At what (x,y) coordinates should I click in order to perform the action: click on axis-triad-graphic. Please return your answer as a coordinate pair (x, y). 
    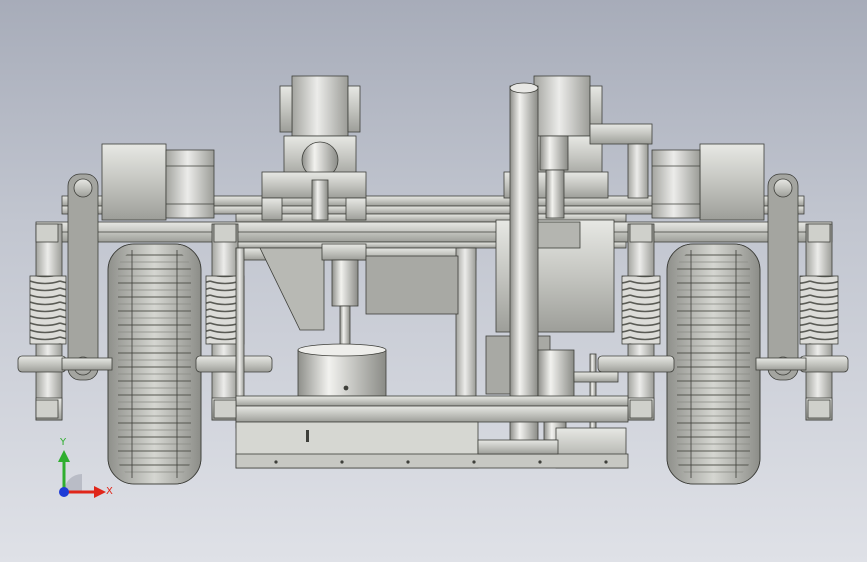
    Looking at the image, I should click on (82, 474).